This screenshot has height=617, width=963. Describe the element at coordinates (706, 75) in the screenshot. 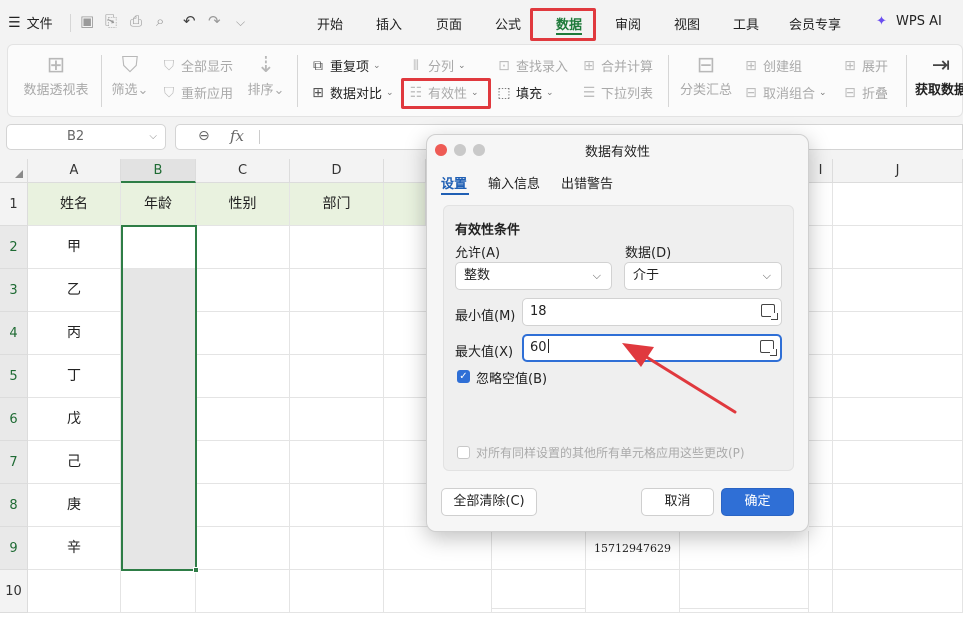

I see `subtotal-button: ⊟ 分类汇总` at that location.